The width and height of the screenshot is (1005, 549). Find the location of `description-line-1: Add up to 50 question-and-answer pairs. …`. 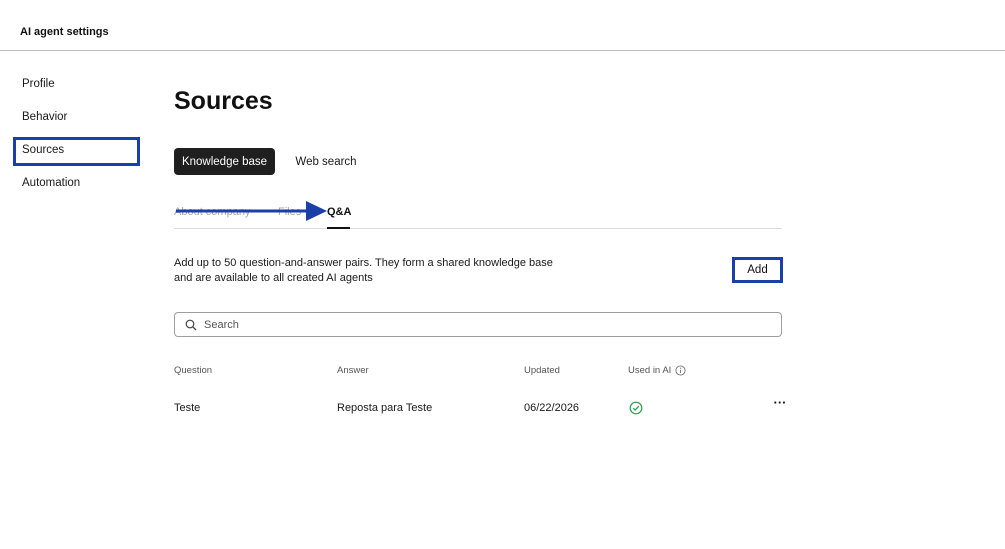

description-line-1: Add up to 50 question-and-answer pairs. … is located at coordinates (363, 263).